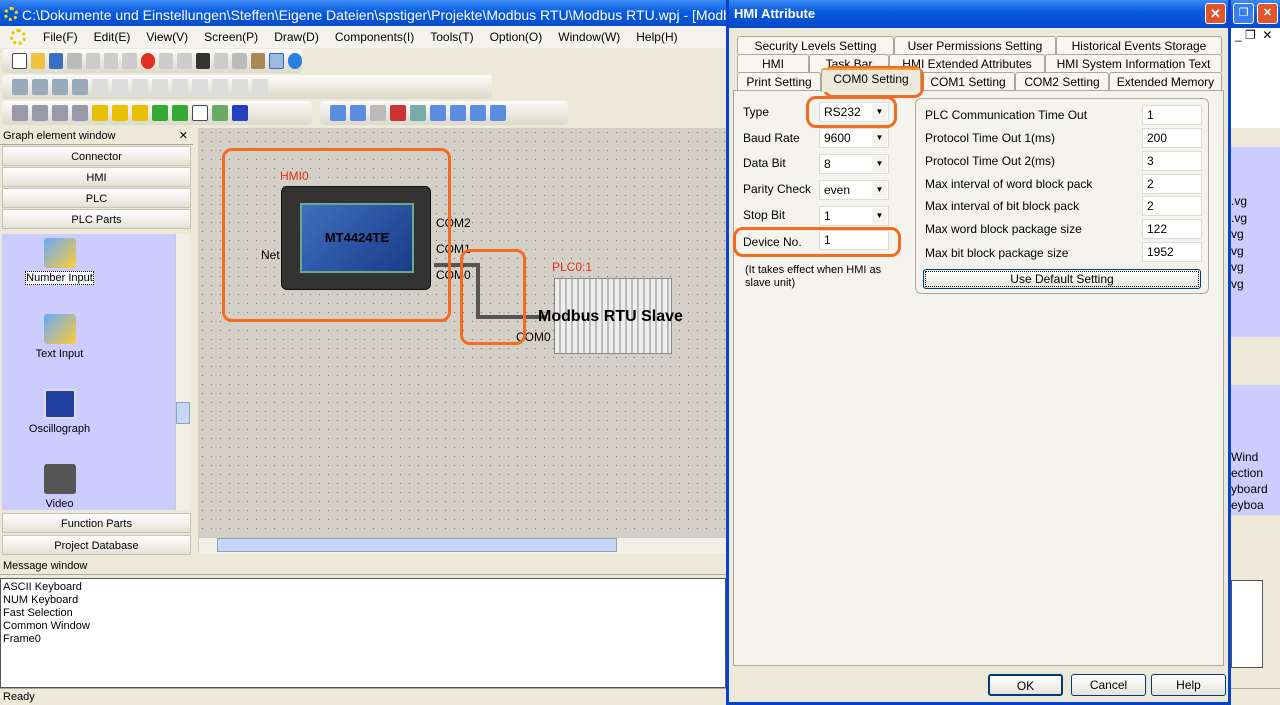 The image size is (1280, 705). What do you see at coordinates (1215, 13) in the screenshot?
I see `dialog-close-button: ✕` at bounding box center [1215, 13].